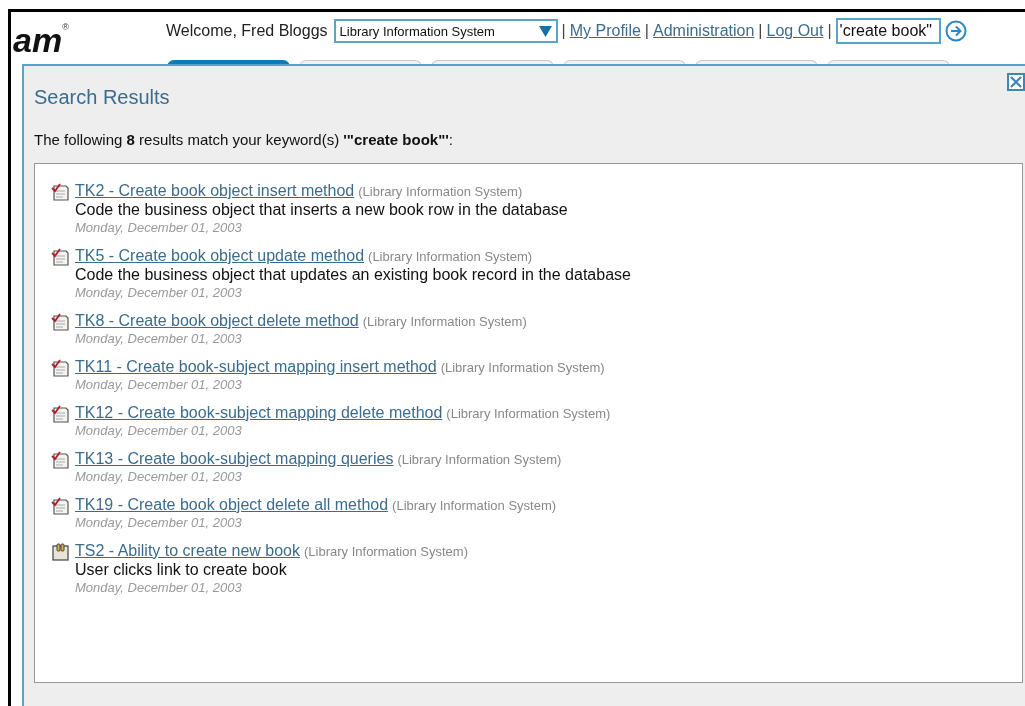 Image resolution: width=1025 pixels, height=706 pixels. Describe the element at coordinates (187, 551) in the screenshot. I see `result-link: TS2 - Ability to create new book` at that location.